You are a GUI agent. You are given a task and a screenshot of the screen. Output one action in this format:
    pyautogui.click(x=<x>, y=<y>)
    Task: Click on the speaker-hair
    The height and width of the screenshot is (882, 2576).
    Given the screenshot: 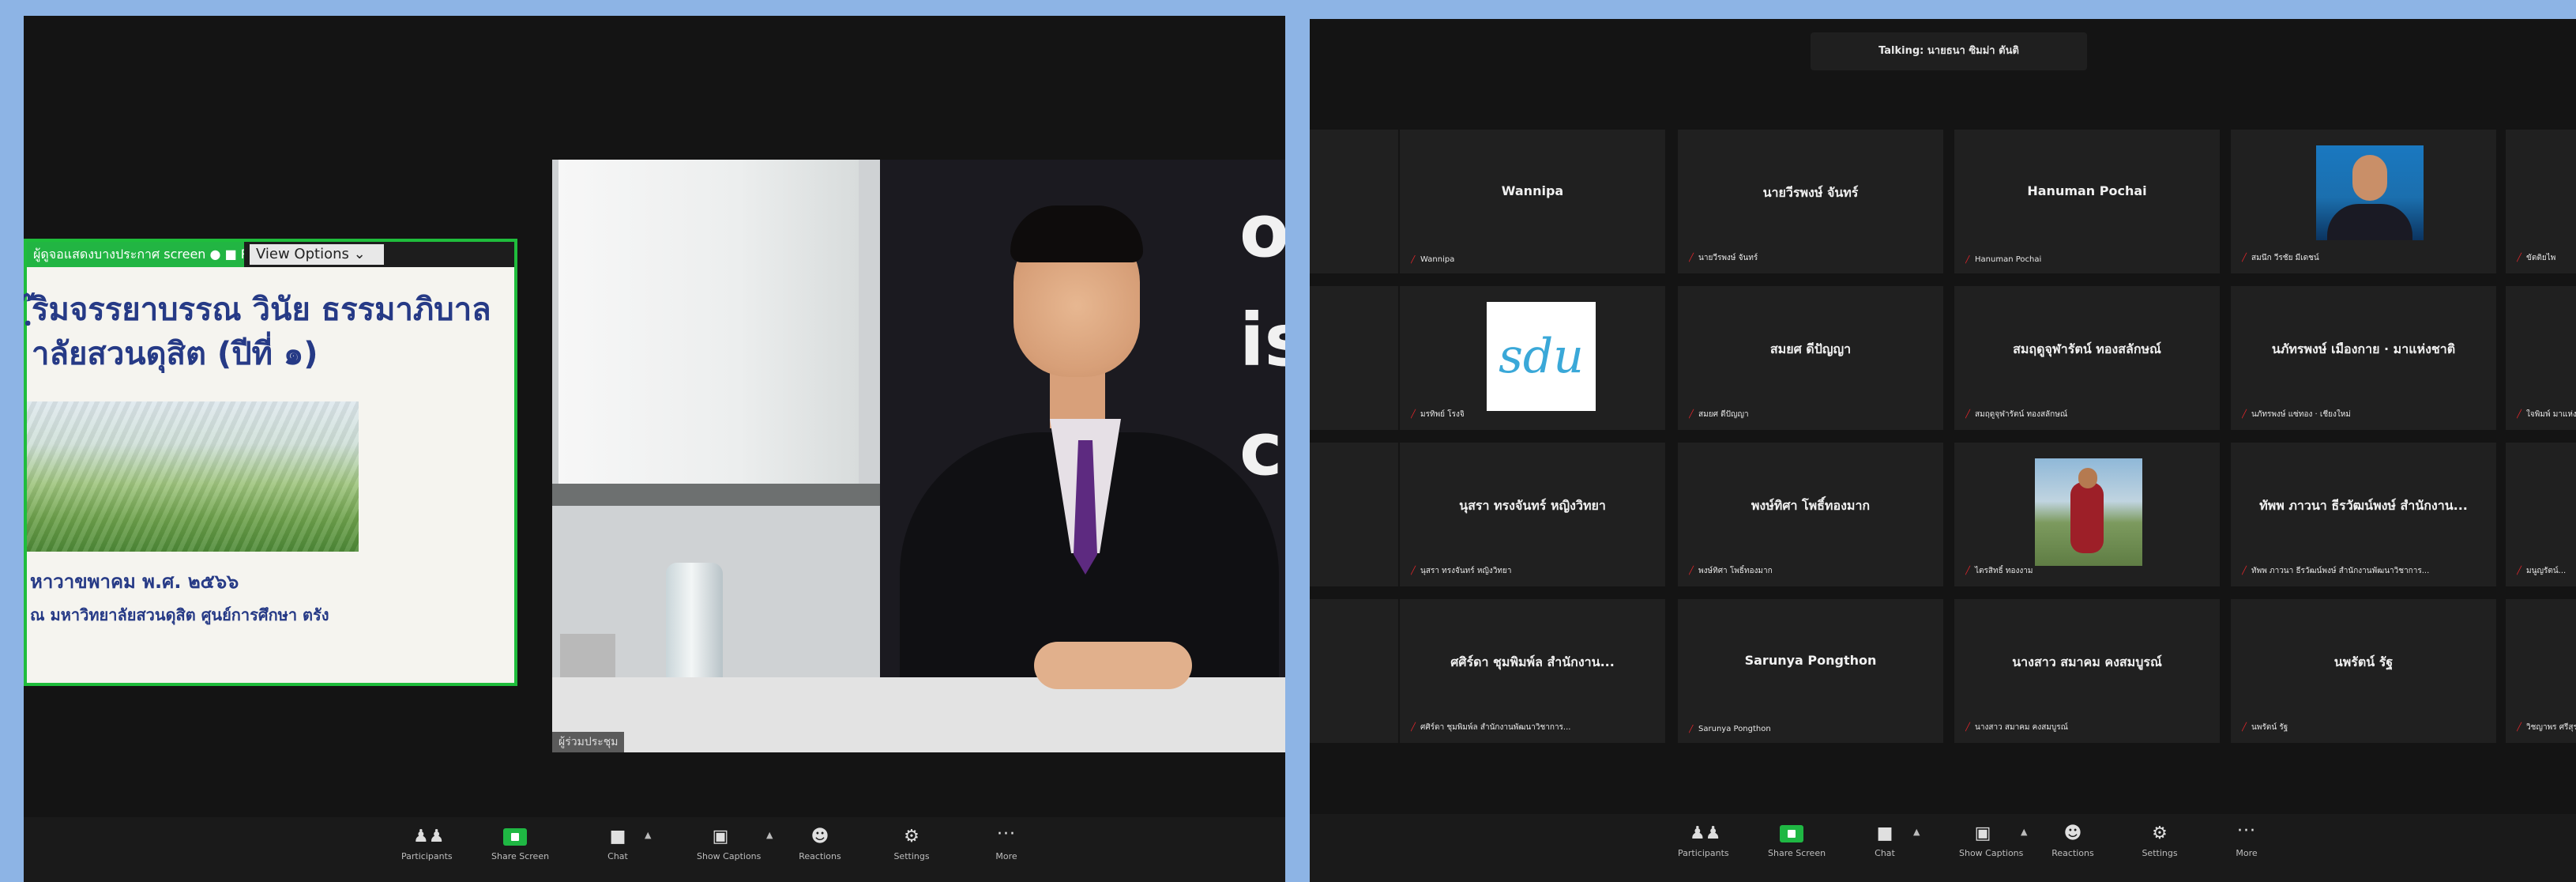 What is the action you would take?
    pyautogui.click(x=1077, y=233)
    